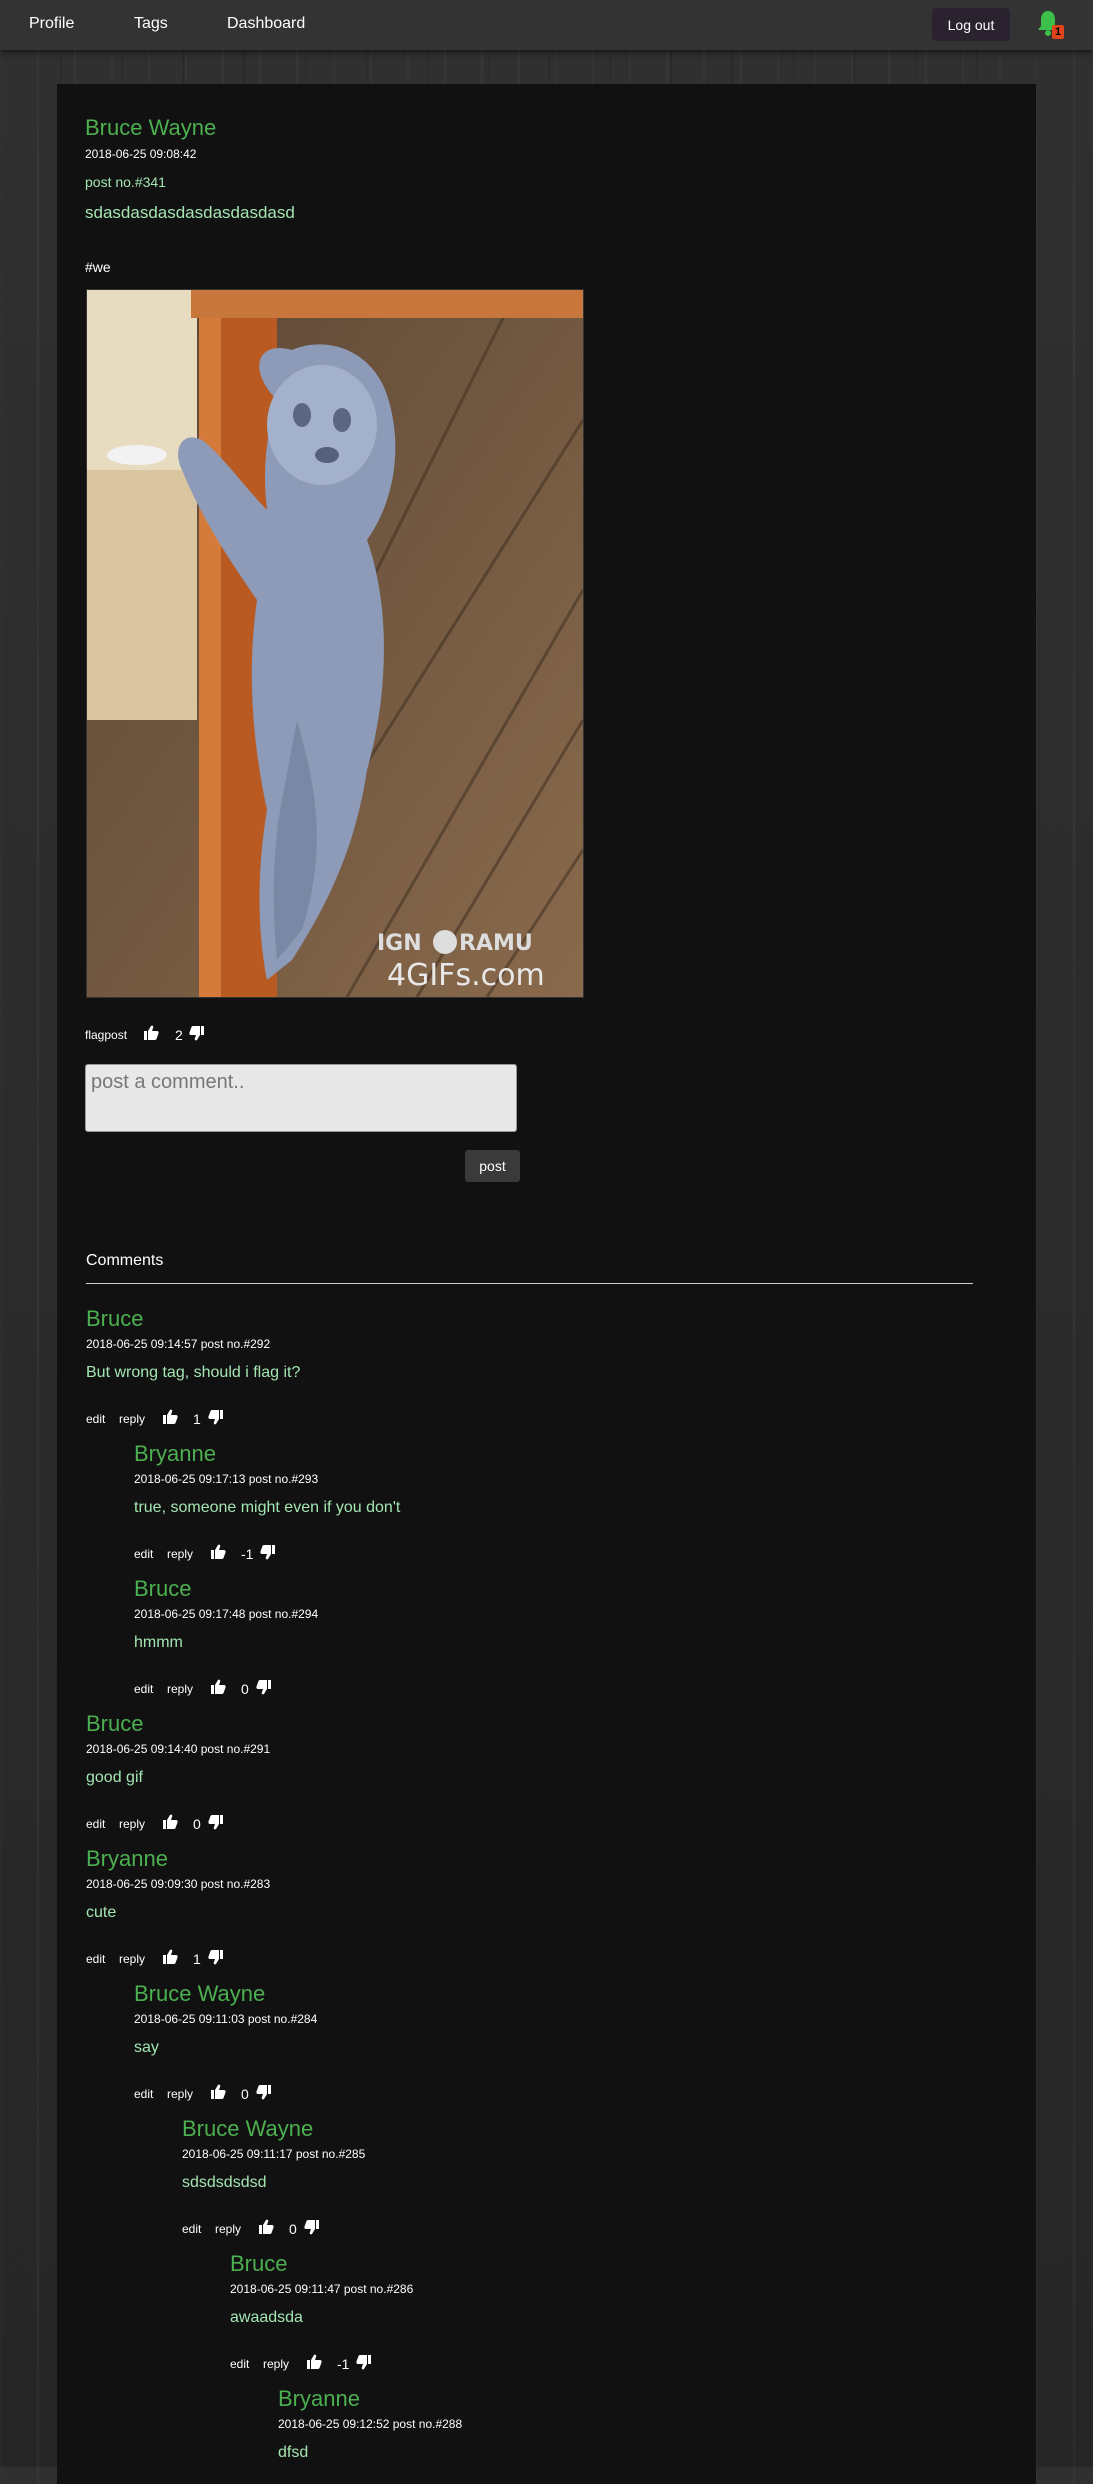 The height and width of the screenshot is (2484, 1093). I want to click on comments-heading: Comments, so click(125, 1260).